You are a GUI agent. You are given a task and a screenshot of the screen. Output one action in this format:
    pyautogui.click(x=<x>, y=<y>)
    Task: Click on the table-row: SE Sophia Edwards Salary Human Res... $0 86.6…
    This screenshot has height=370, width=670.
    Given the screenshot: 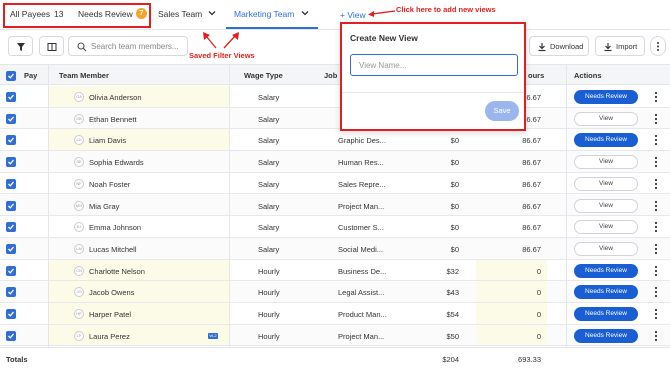 What is the action you would take?
    pyautogui.click(x=335, y=162)
    